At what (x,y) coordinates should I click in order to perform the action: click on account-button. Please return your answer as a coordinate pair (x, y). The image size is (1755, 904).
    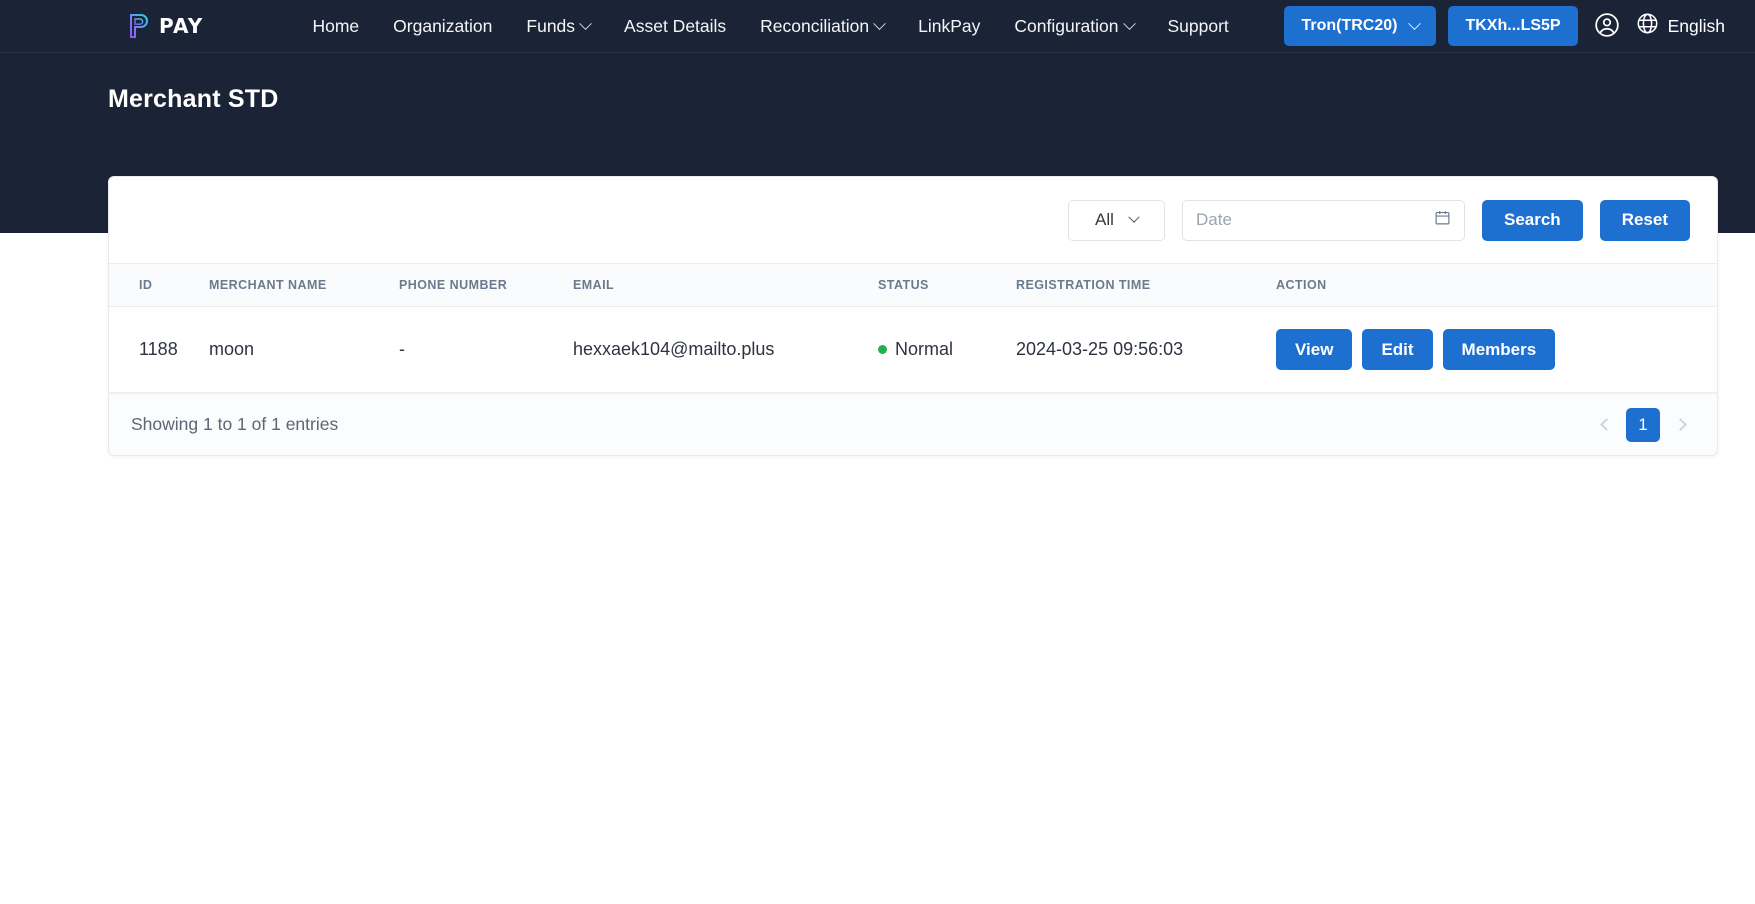
    Looking at the image, I should click on (1607, 26).